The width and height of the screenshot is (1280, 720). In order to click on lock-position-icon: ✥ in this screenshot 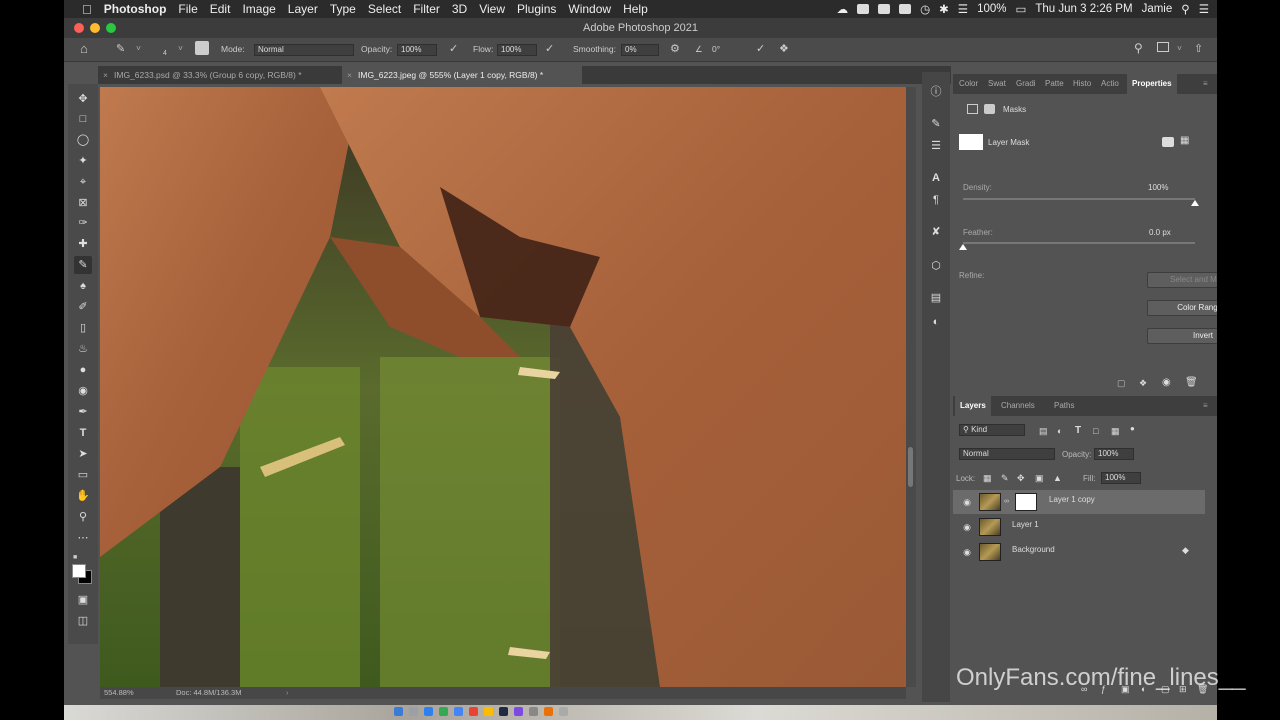, I will do `click(1021, 478)`.